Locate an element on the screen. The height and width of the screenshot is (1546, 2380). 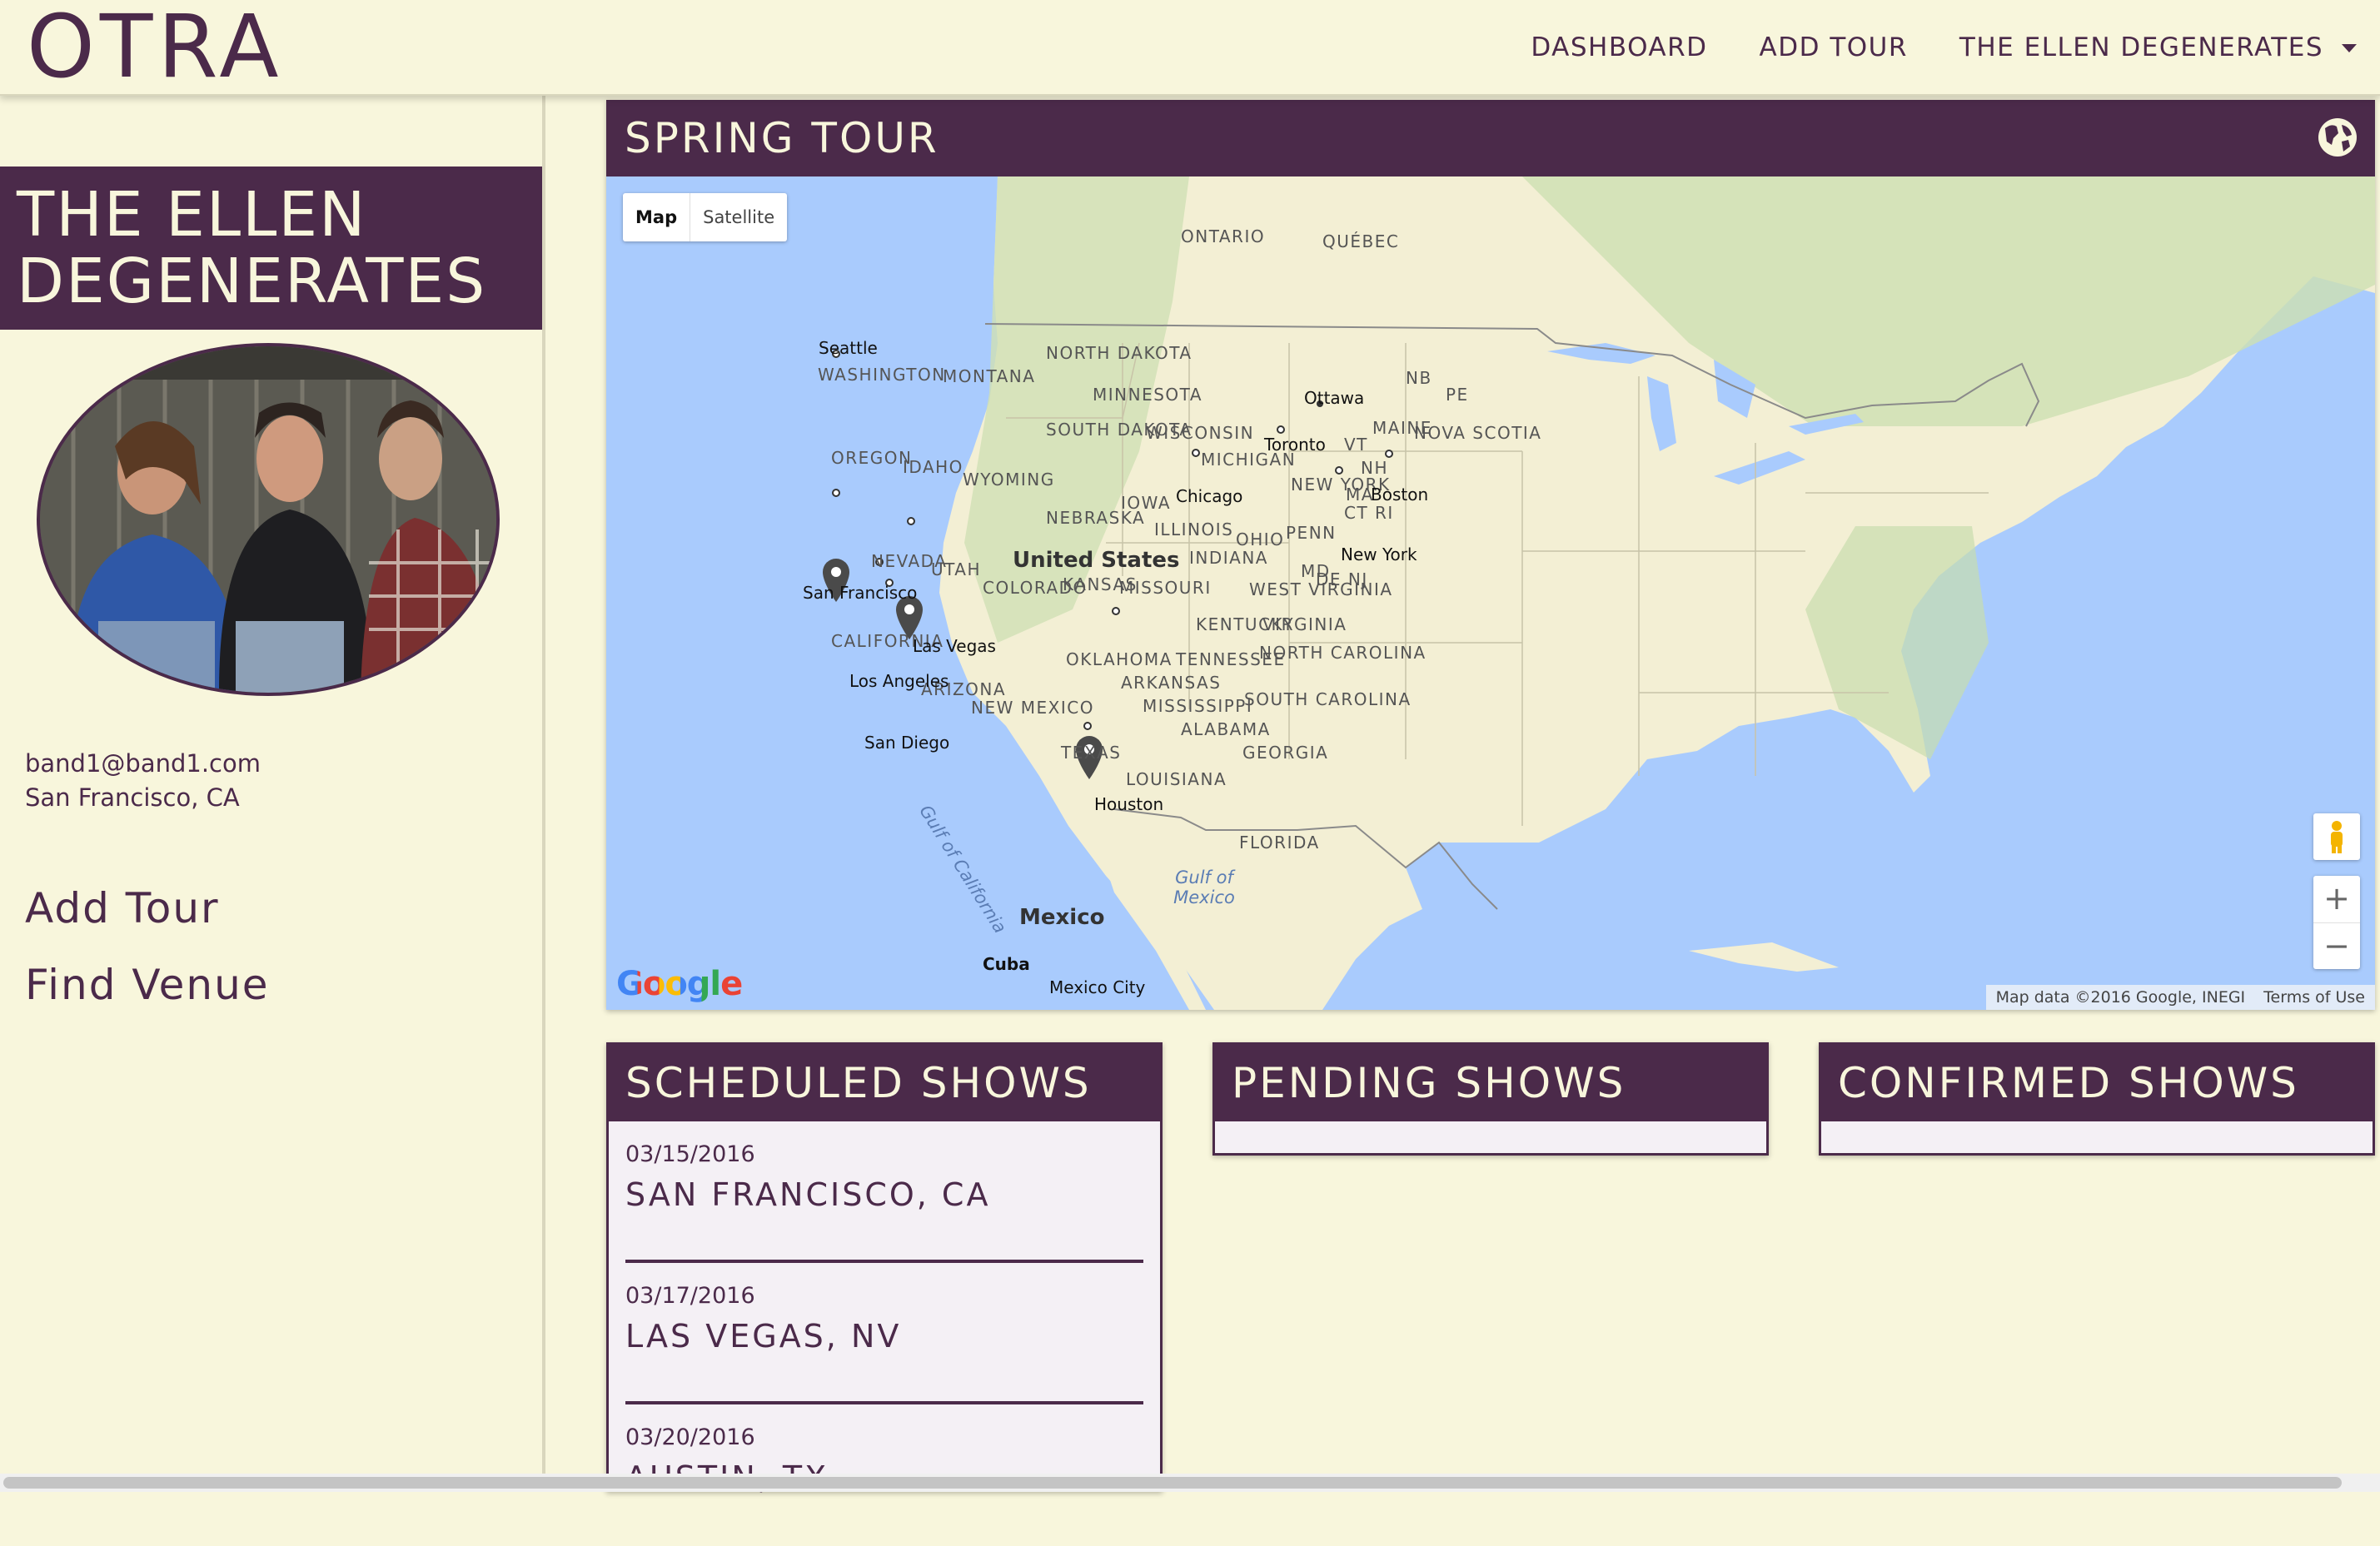
main-nav: DASHBOARD ADD TOUR THE ELLEN DEGENERATES is located at coordinates (1944, 47).